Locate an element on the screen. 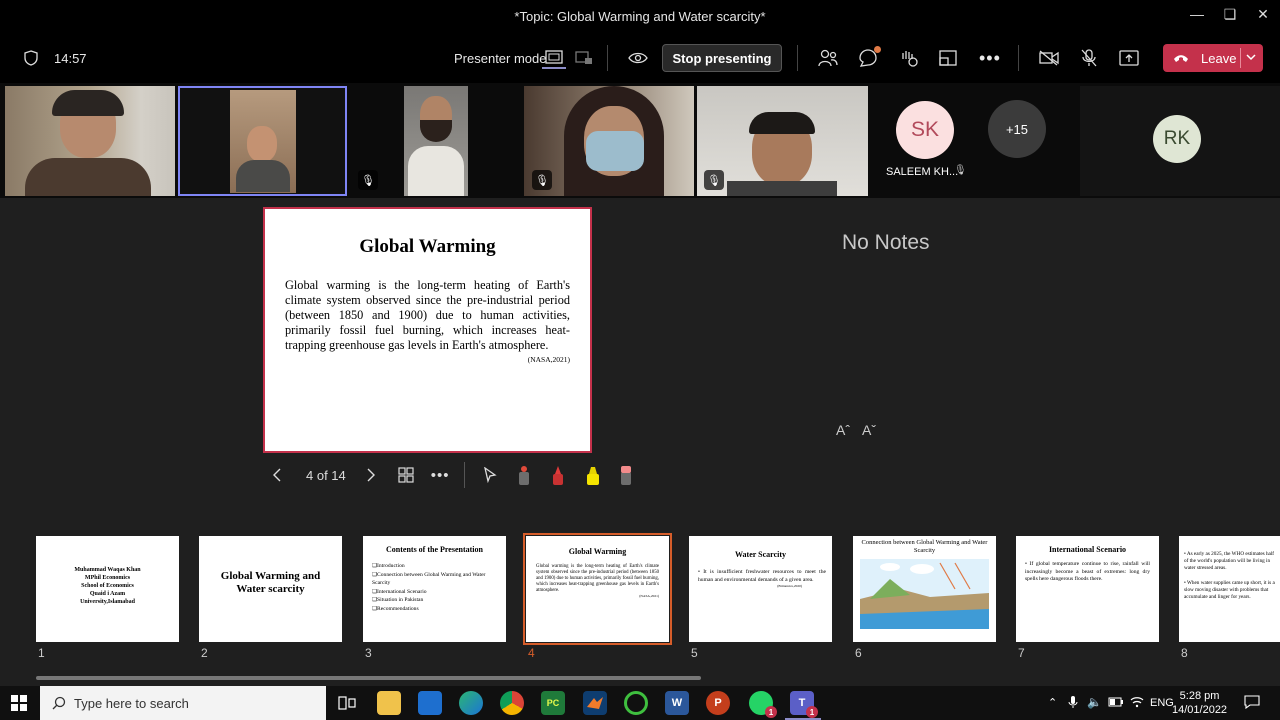 The height and width of the screenshot is (720, 1280). thumb-line: Muhammad Waqas Khan is located at coordinates (107, 570).